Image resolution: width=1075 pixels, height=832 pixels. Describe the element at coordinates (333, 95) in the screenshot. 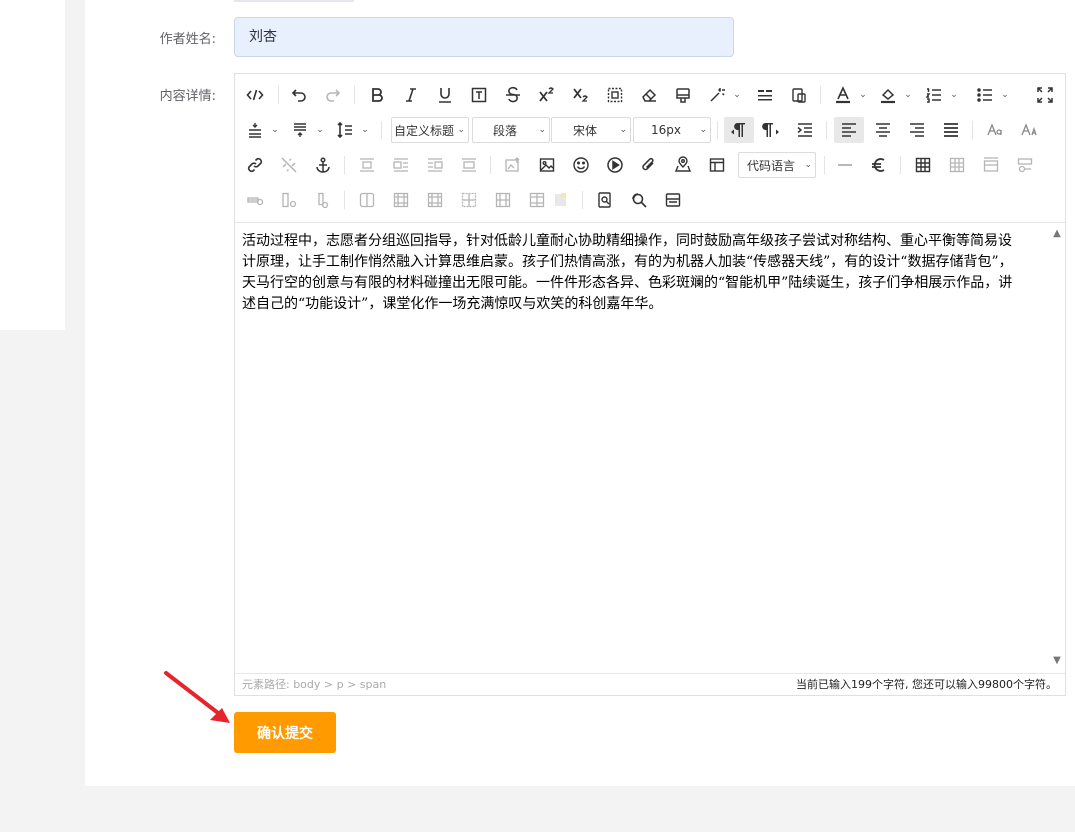

I see `redo-icon` at that location.